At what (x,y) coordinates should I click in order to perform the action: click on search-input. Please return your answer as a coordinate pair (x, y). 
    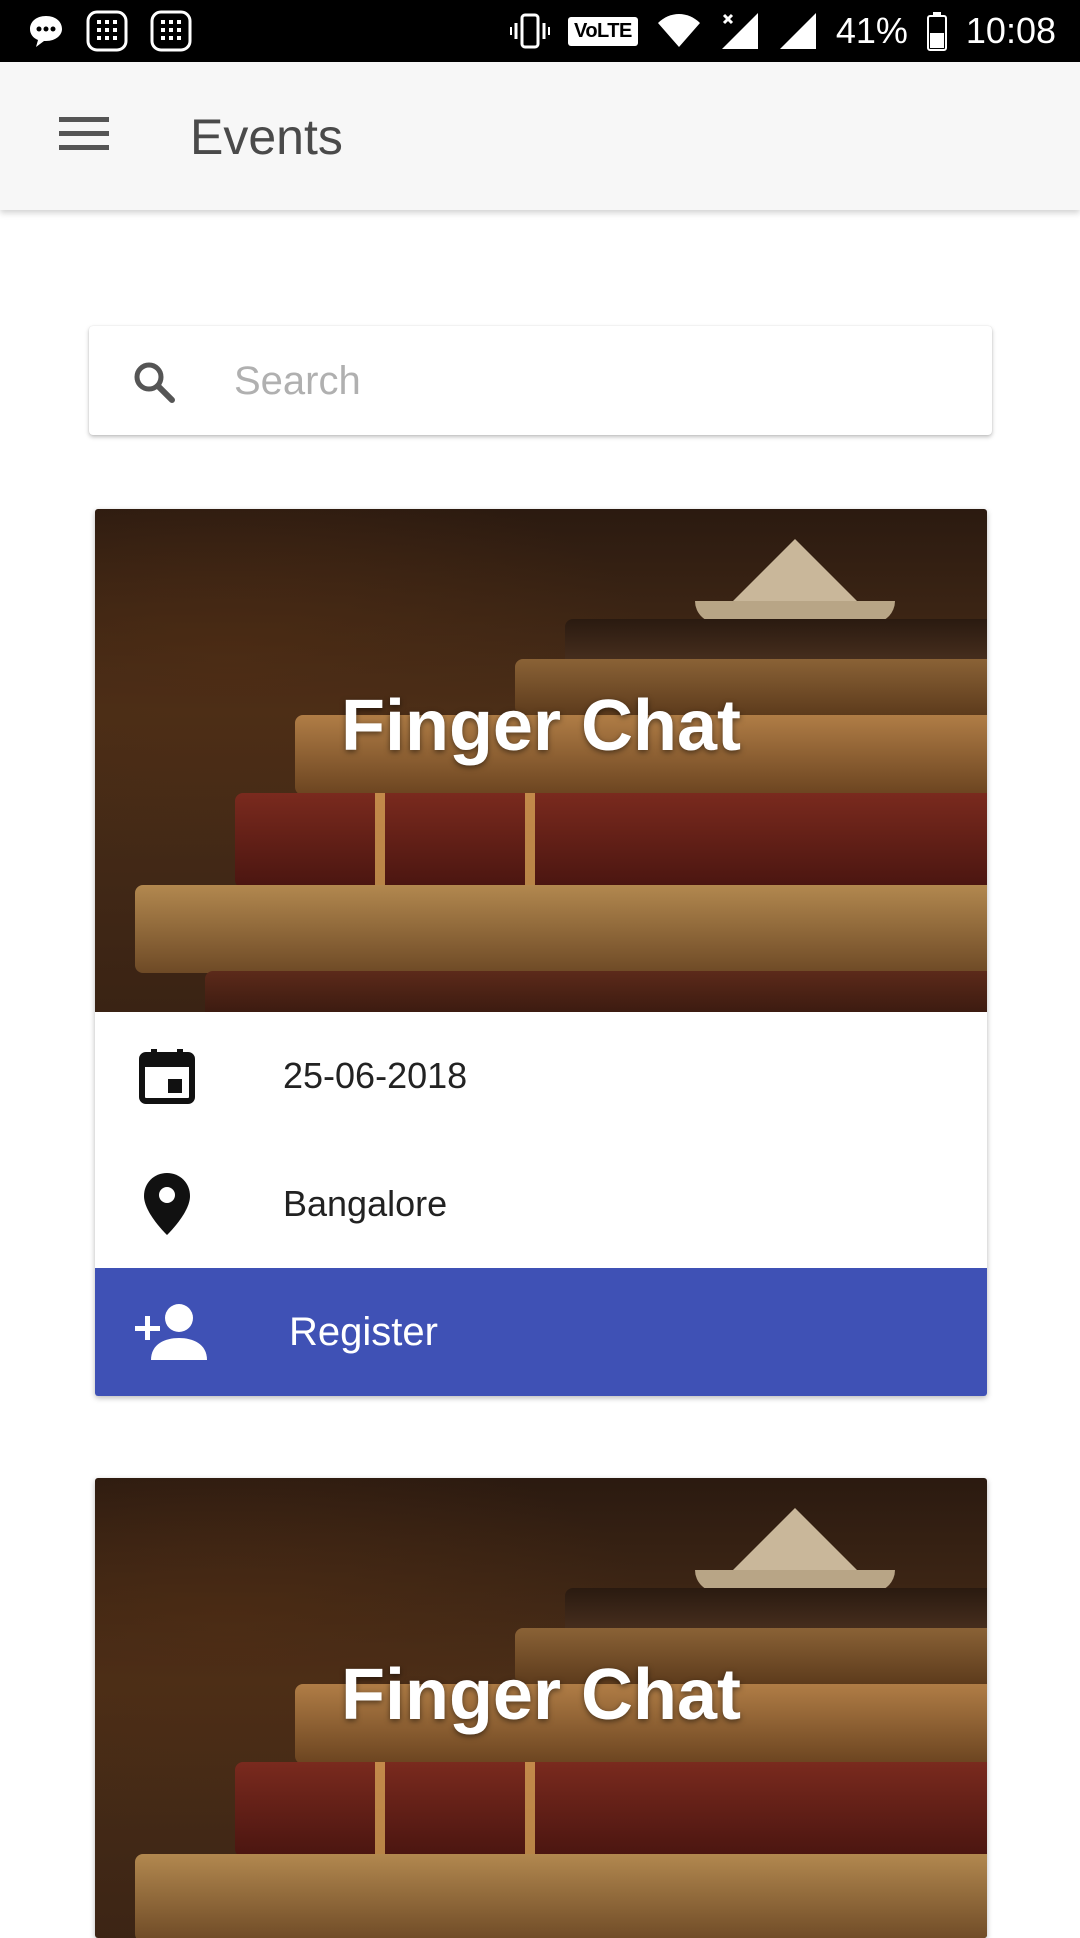
    Looking at the image, I should click on (592, 381).